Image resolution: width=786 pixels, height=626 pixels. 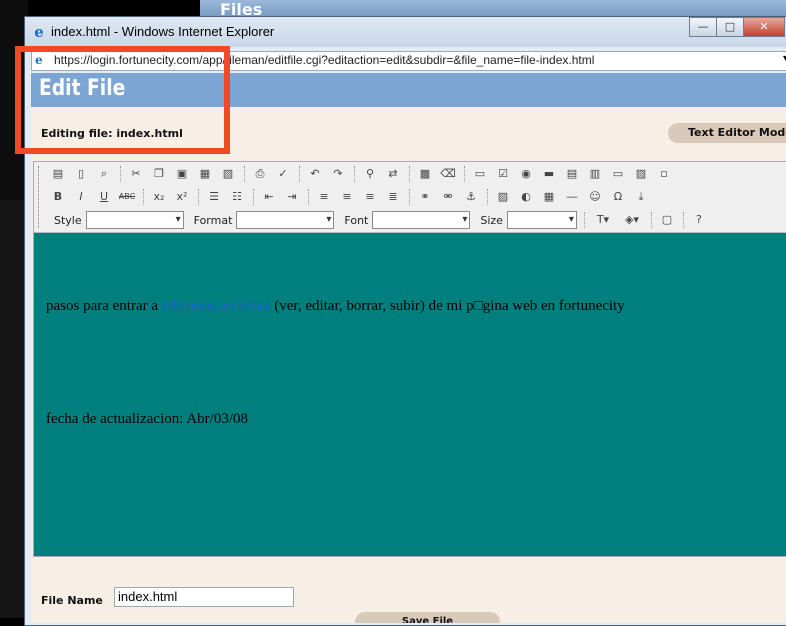 What do you see at coordinates (228, 174) in the screenshot?
I see `paste-word-icon: ▧` at bounding box center [228, 174].